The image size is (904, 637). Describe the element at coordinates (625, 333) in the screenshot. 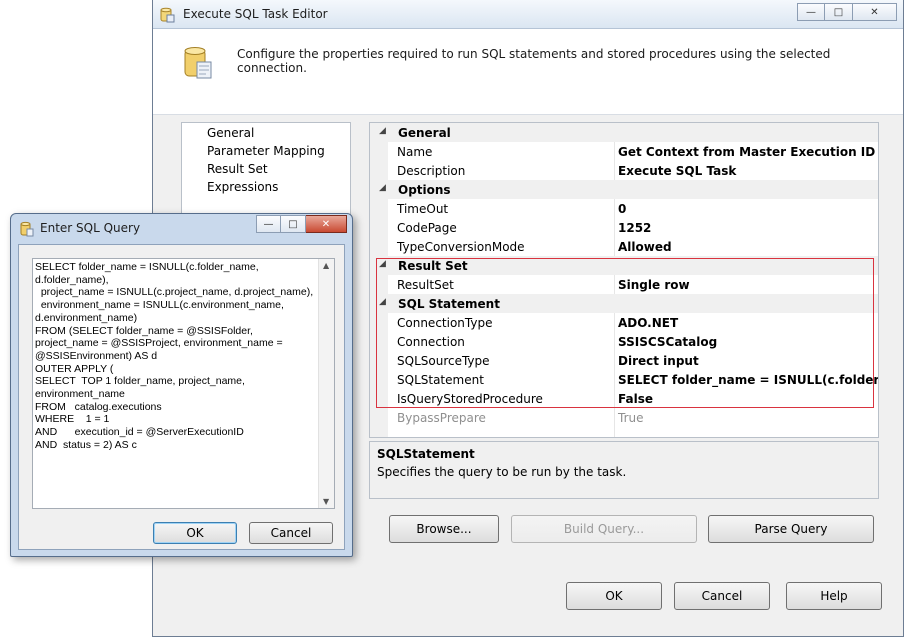

I see `highlight-annotation` at that location.